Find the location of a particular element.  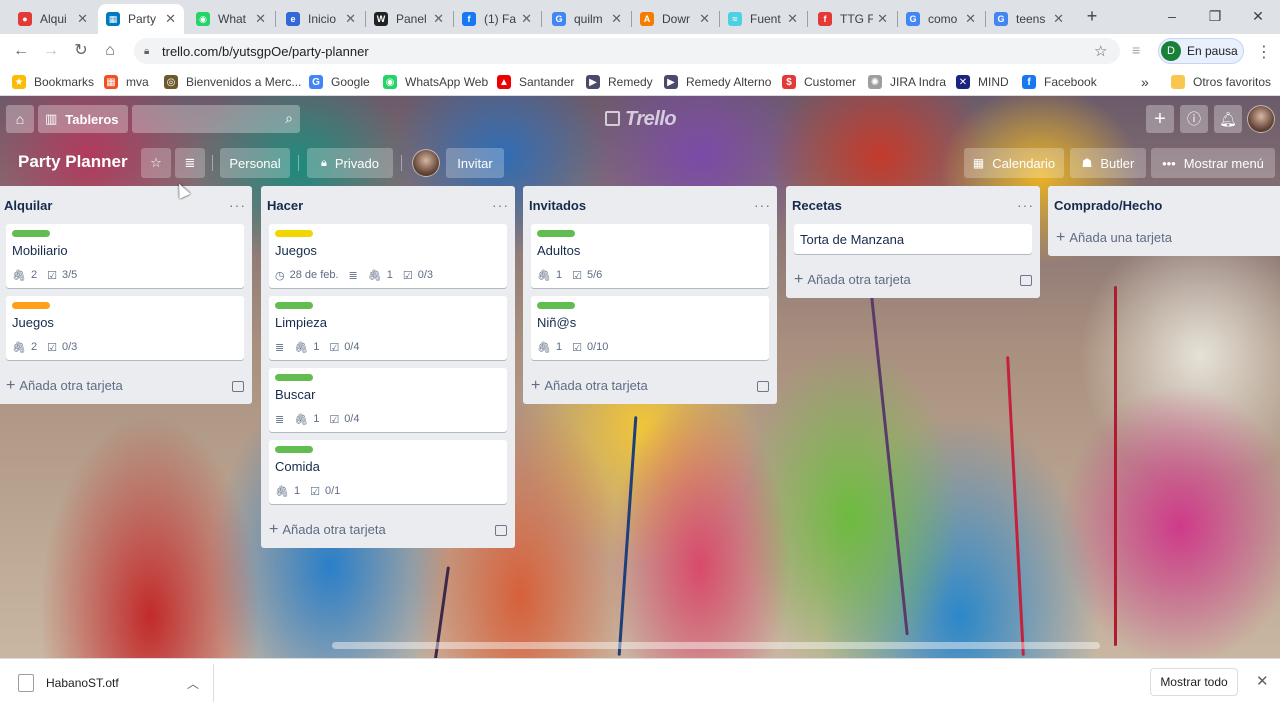

due-date-badge: ◷ 28 de feb. is located at coordinates (307, 275).